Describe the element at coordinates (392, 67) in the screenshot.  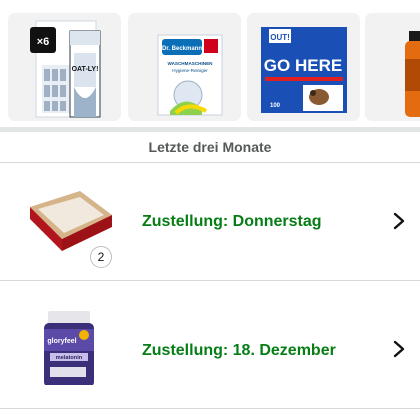
I see `carousel-card-orange-bottle` at that location.